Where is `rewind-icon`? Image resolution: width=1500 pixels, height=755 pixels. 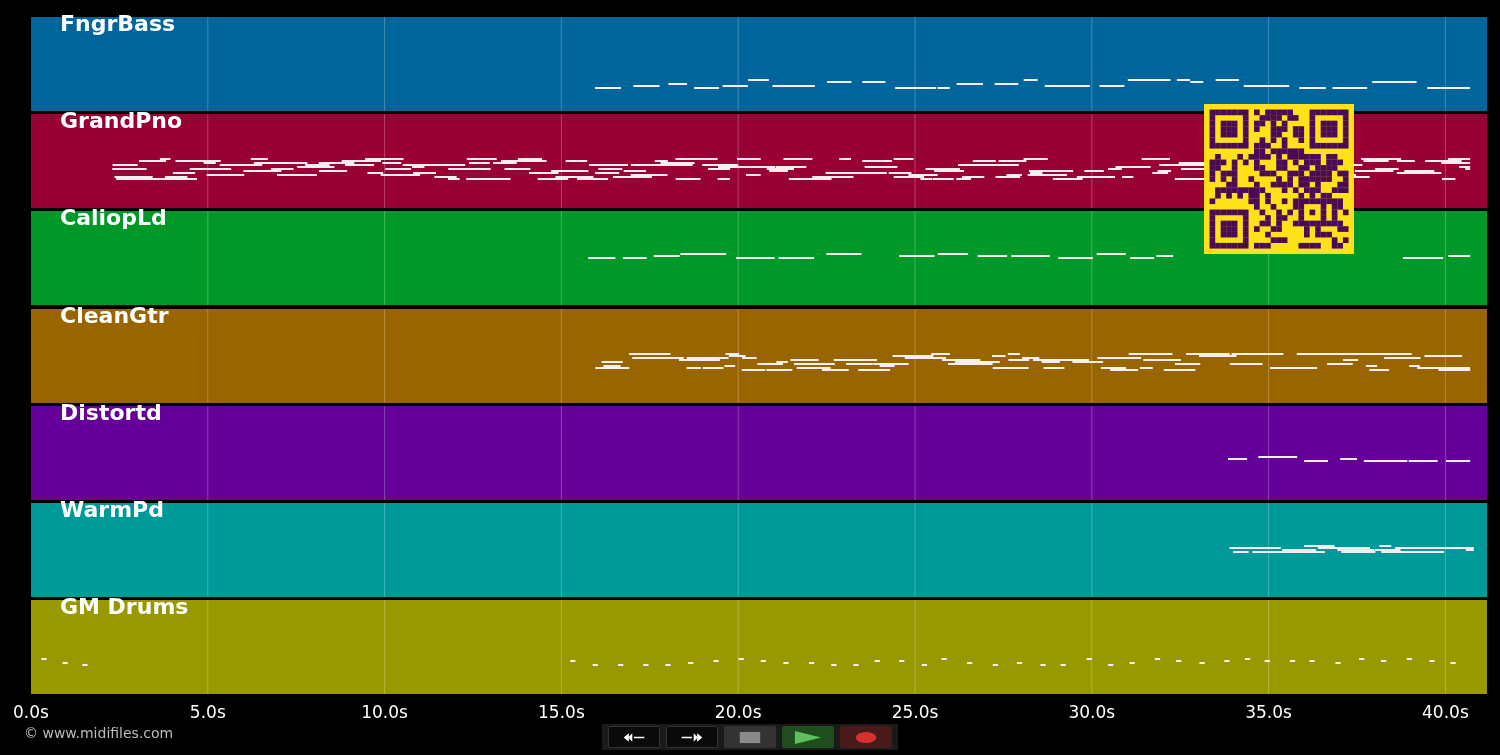
rewind-icon is located at coordinates (634, 737).